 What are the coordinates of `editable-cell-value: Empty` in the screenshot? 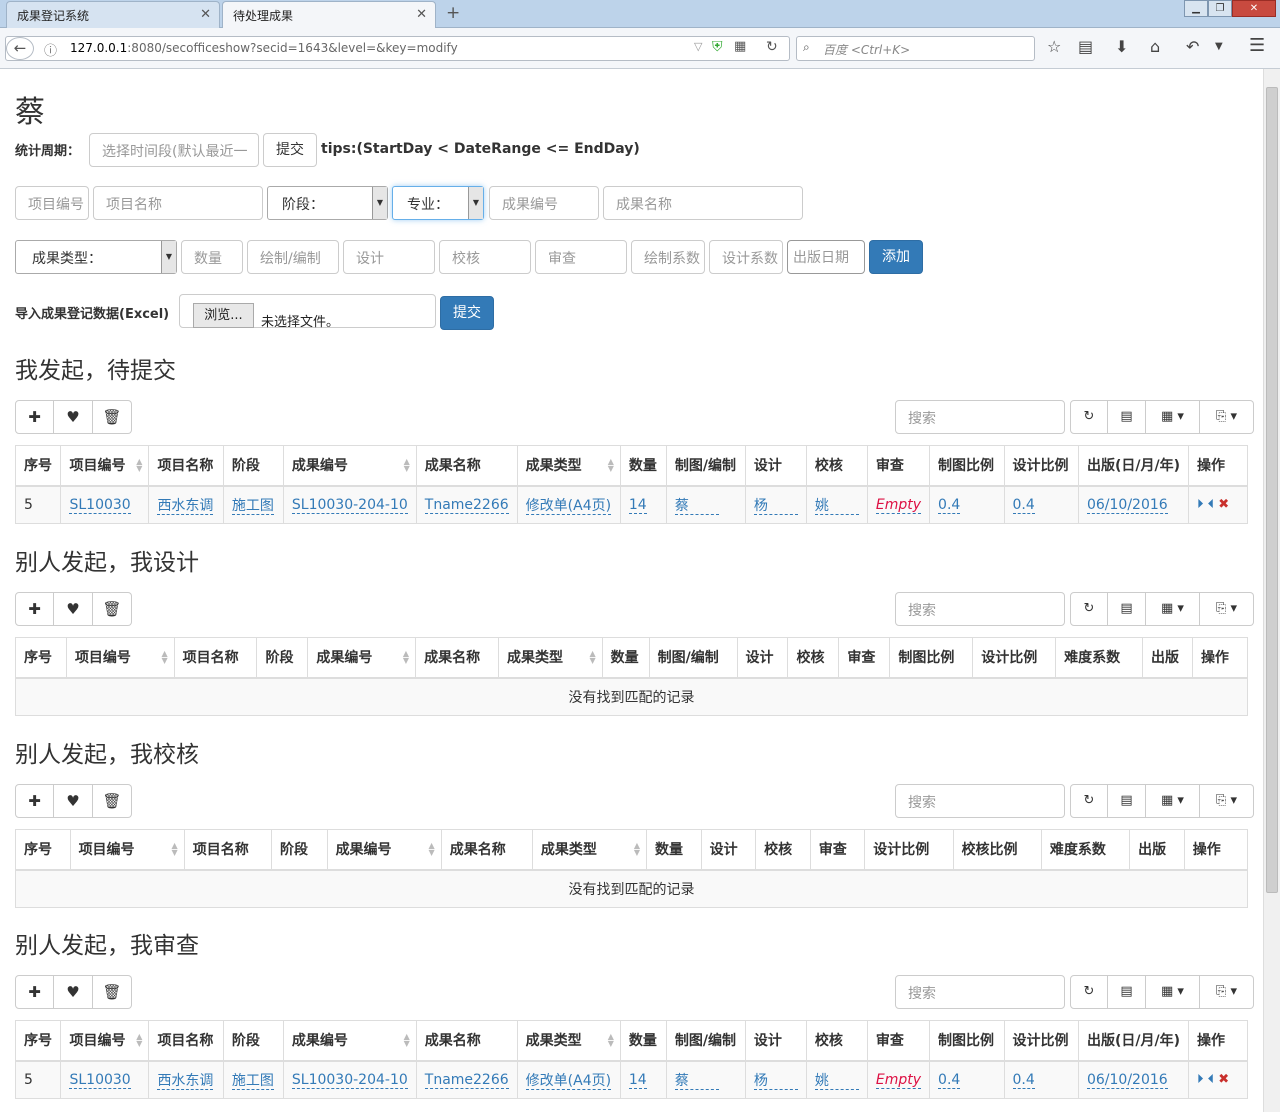 It's located at (898, 505).